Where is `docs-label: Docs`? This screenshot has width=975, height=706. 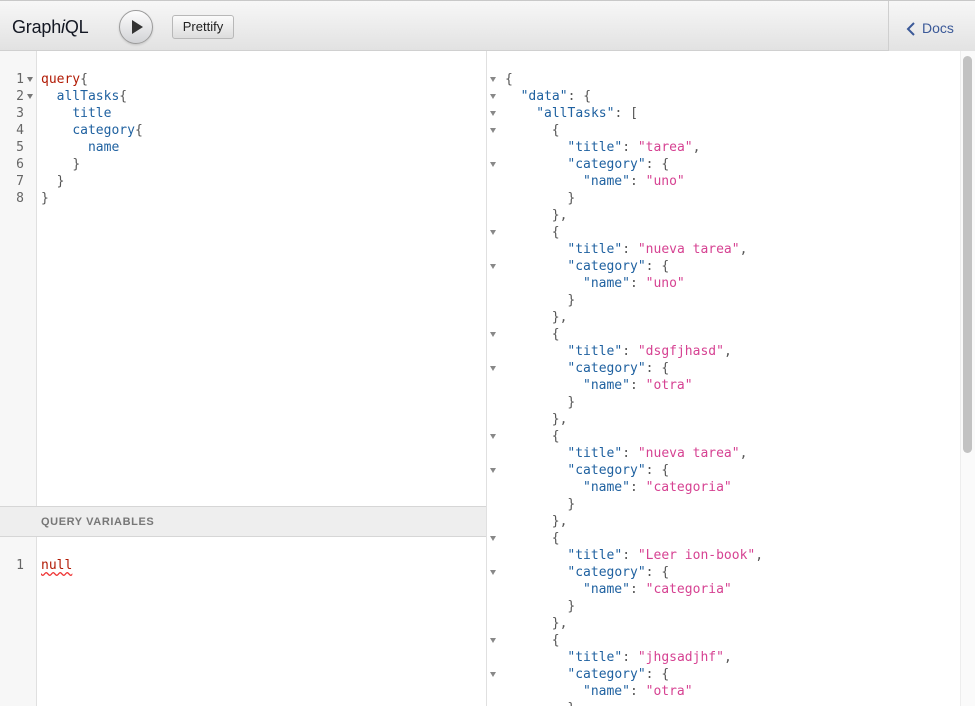
docs-label: Docs is located at coordinates (938, 28).